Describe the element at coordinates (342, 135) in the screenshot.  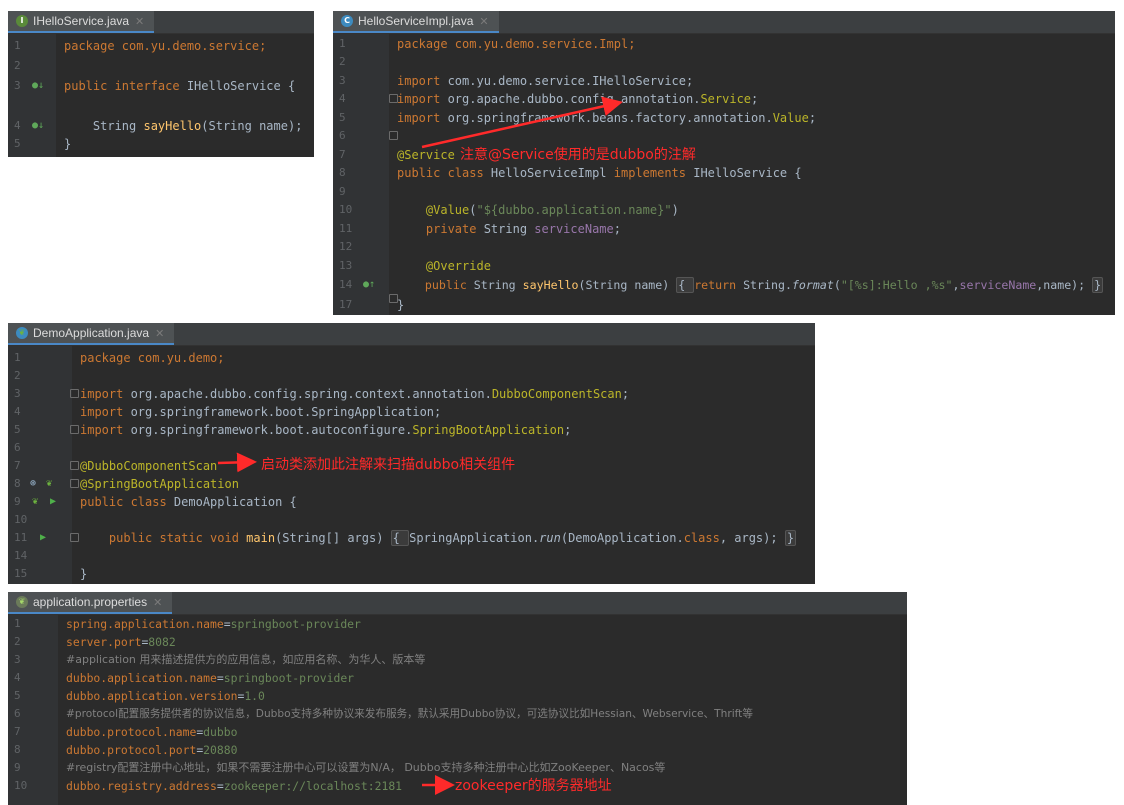
I see `line-number: 6` at that location.